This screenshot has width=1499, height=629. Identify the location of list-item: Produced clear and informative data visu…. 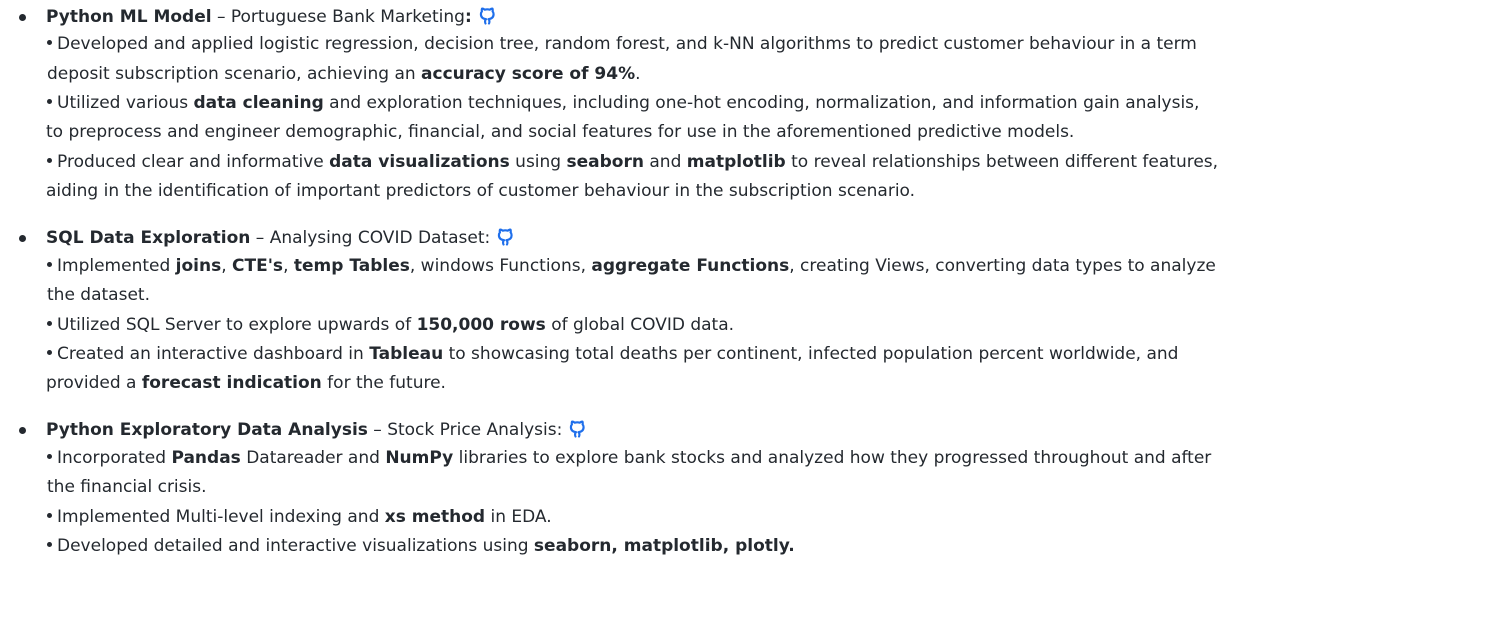
(632, 162).